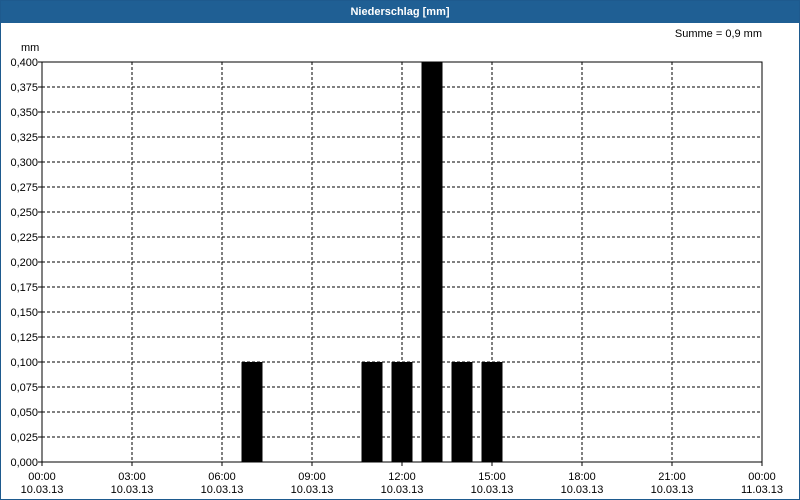 This screenshot has height=500, width=800. I want to click on x-tick-time-label: 15:00, so click(492, 477).